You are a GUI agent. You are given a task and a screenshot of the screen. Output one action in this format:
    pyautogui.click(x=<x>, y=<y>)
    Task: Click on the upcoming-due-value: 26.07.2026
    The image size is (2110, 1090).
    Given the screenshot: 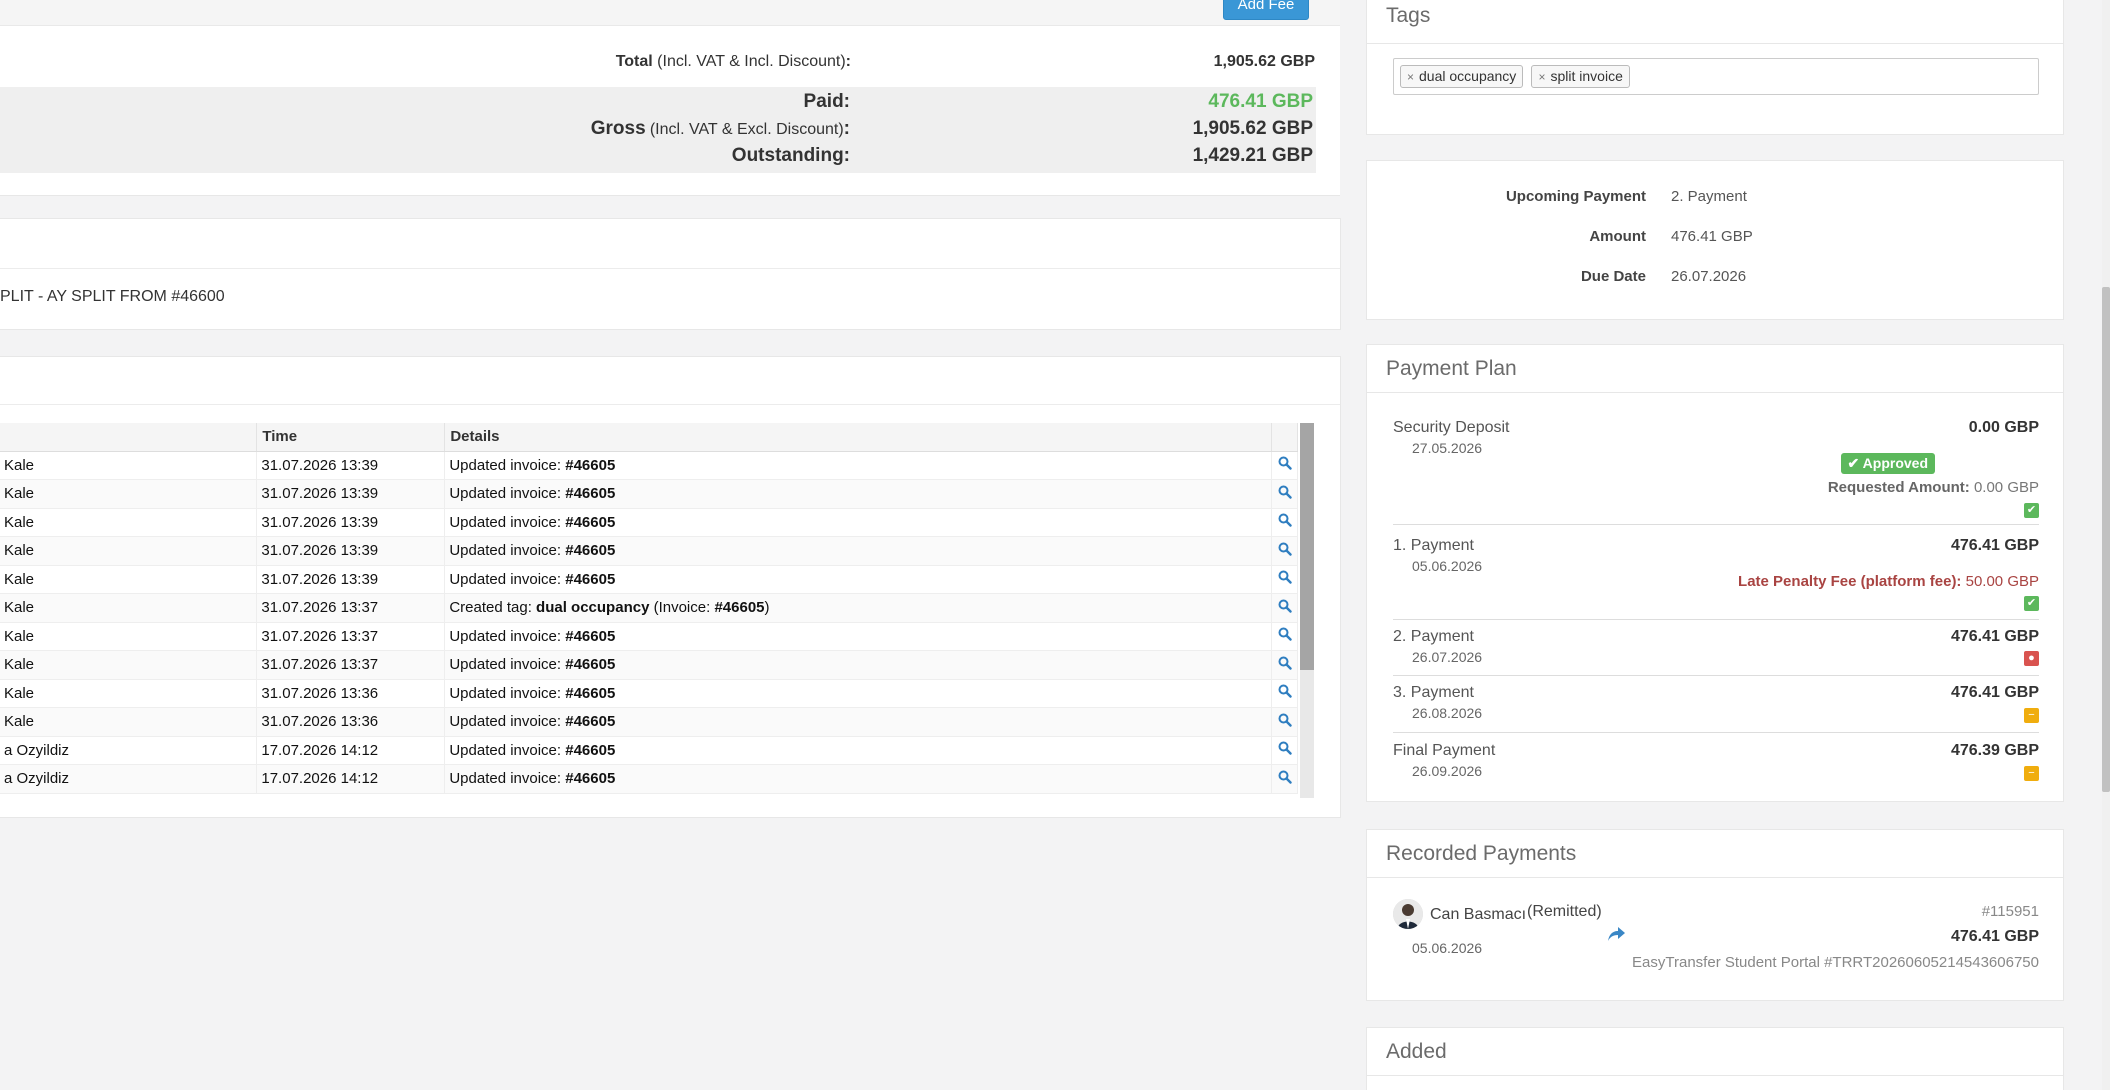 What is the action you would take?
    pyautogui.click(x=1709, y=276)
    